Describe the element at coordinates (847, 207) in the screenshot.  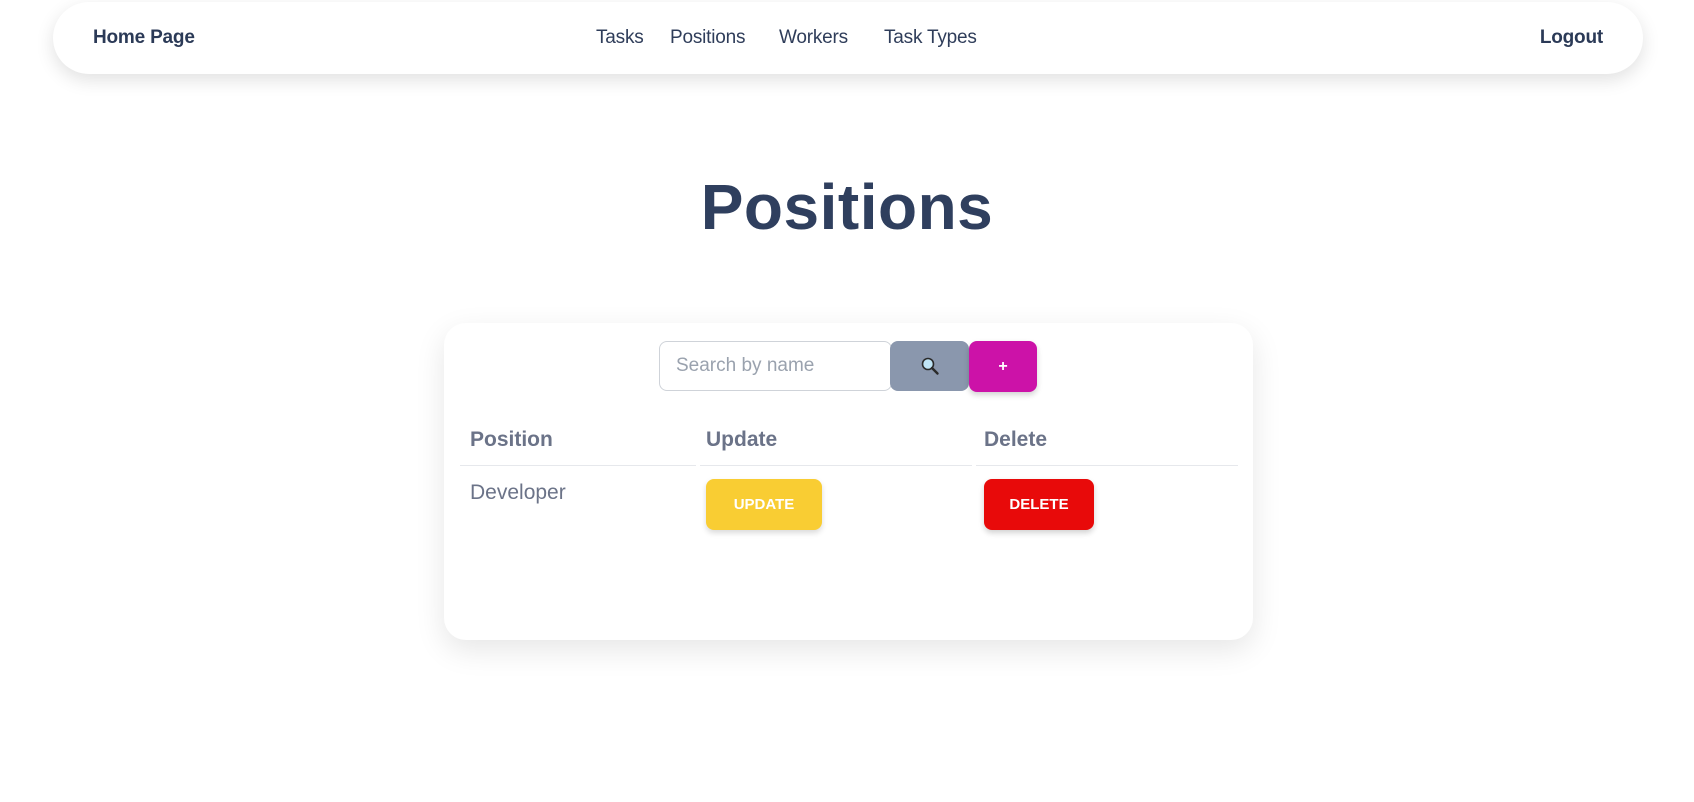
I see `page-title: Positions` at that location.